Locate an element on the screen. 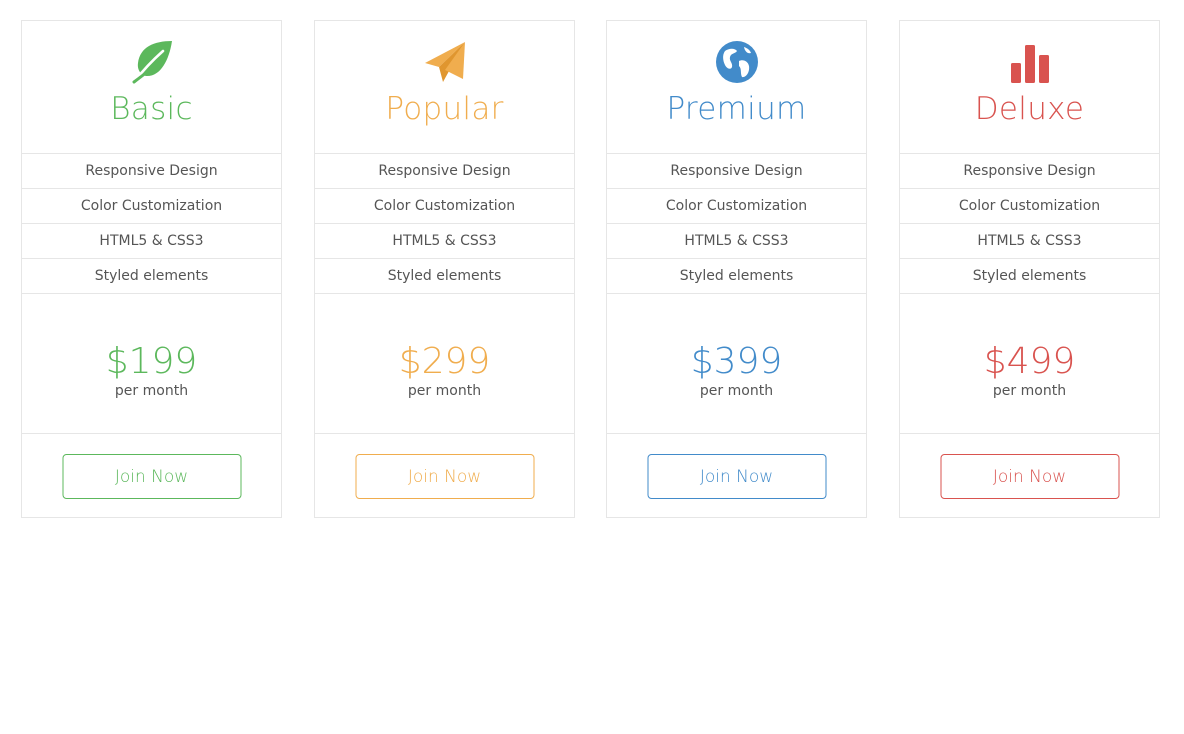  price-section: $499 per month is located at coordinates (1029, 364).